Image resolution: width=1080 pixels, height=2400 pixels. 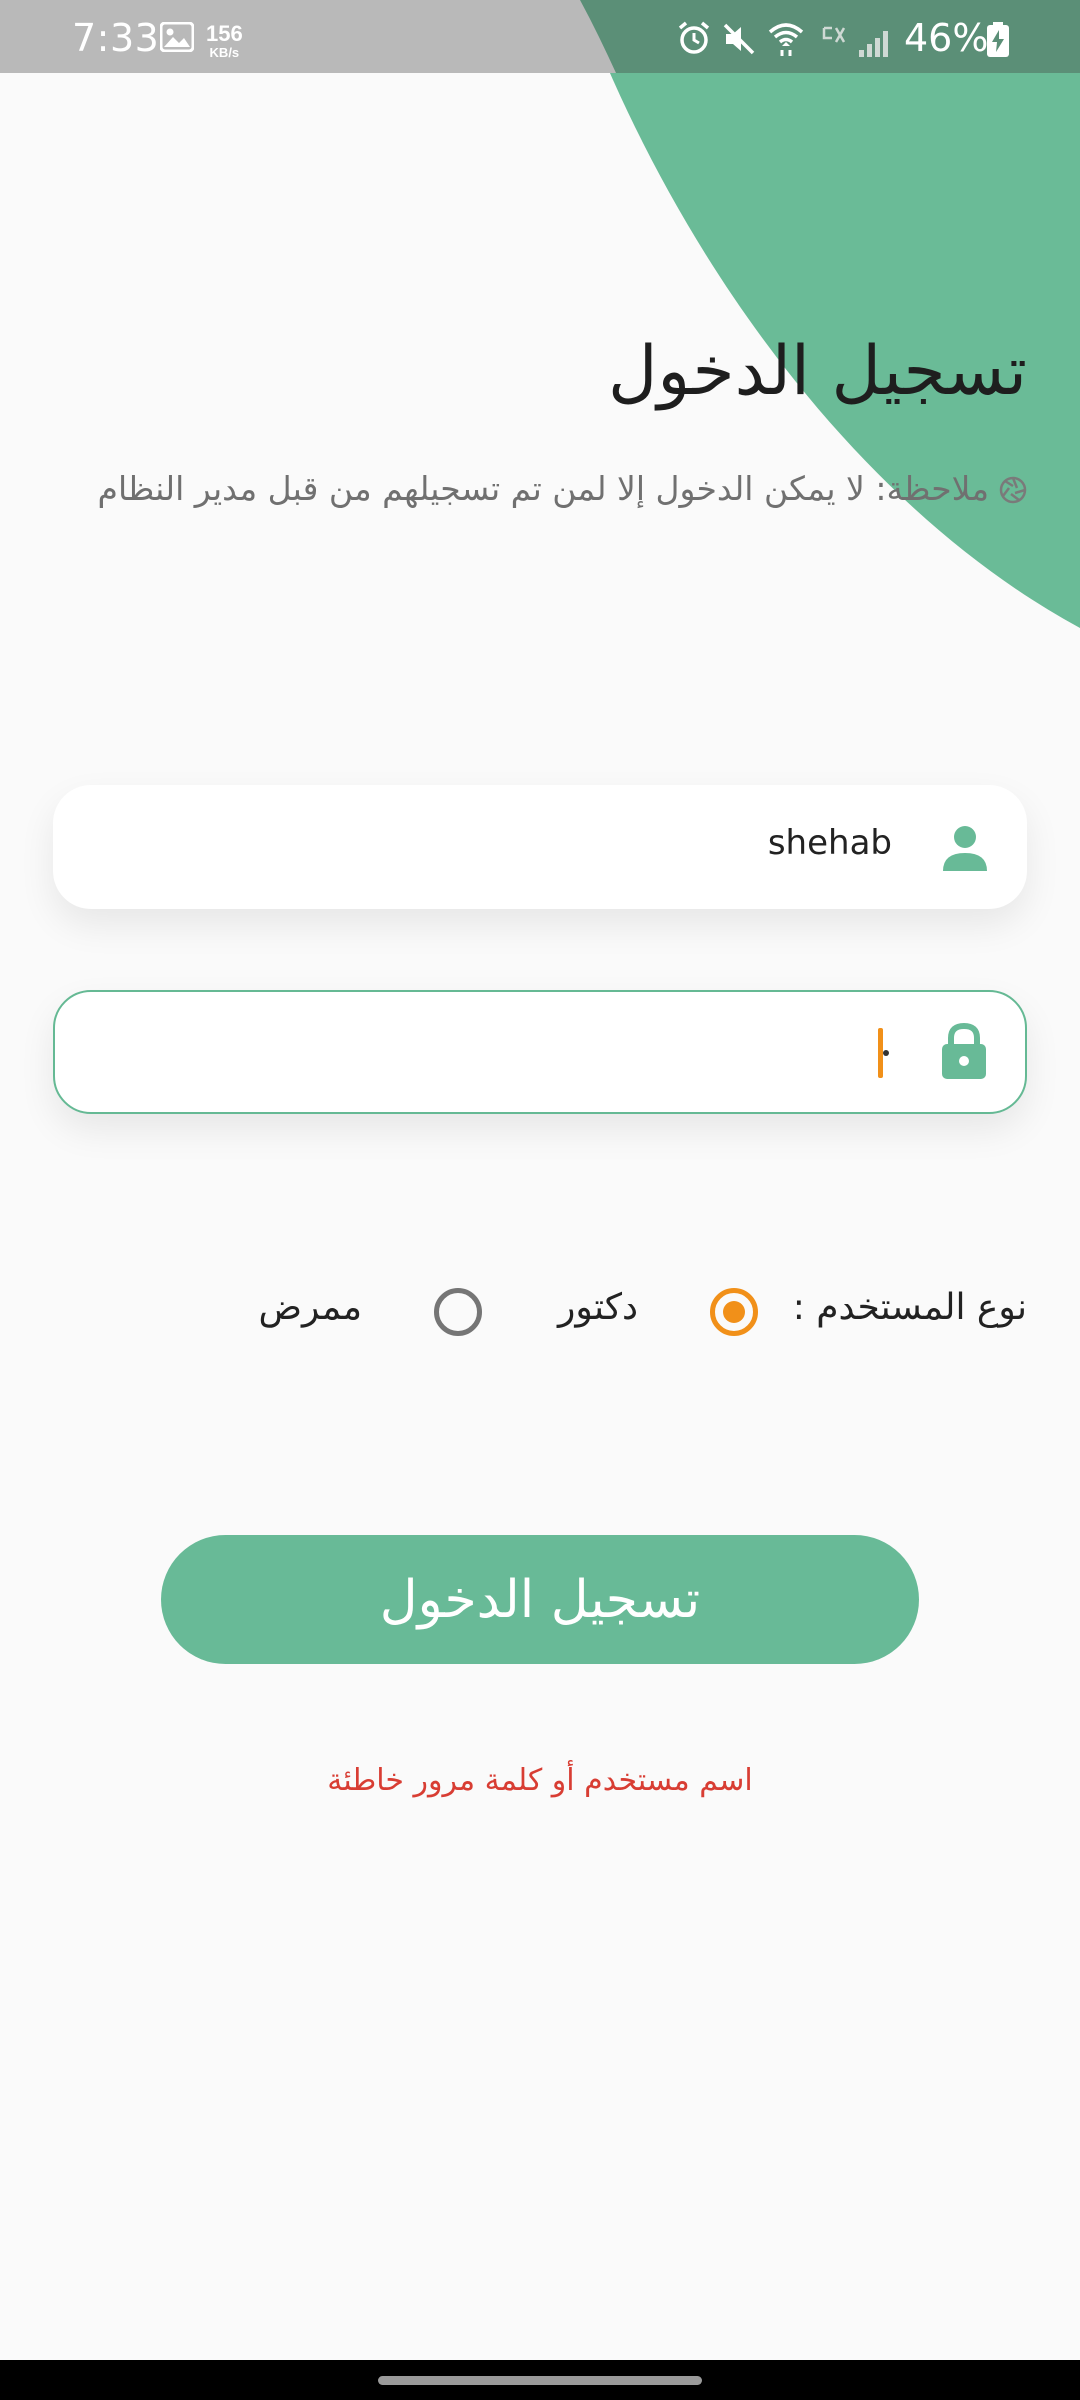 I want to click on signal-icon, so click(x=875, y=45).